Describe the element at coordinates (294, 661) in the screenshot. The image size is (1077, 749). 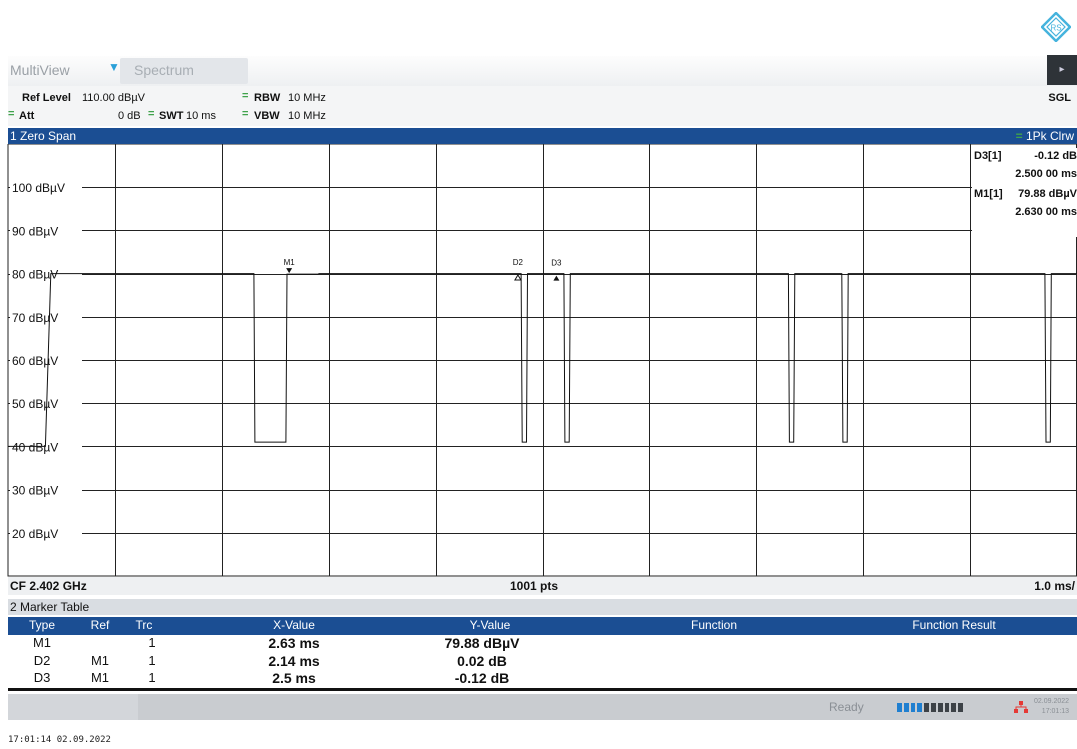
I see `cell-x-value: 2.14 ms` at that location.